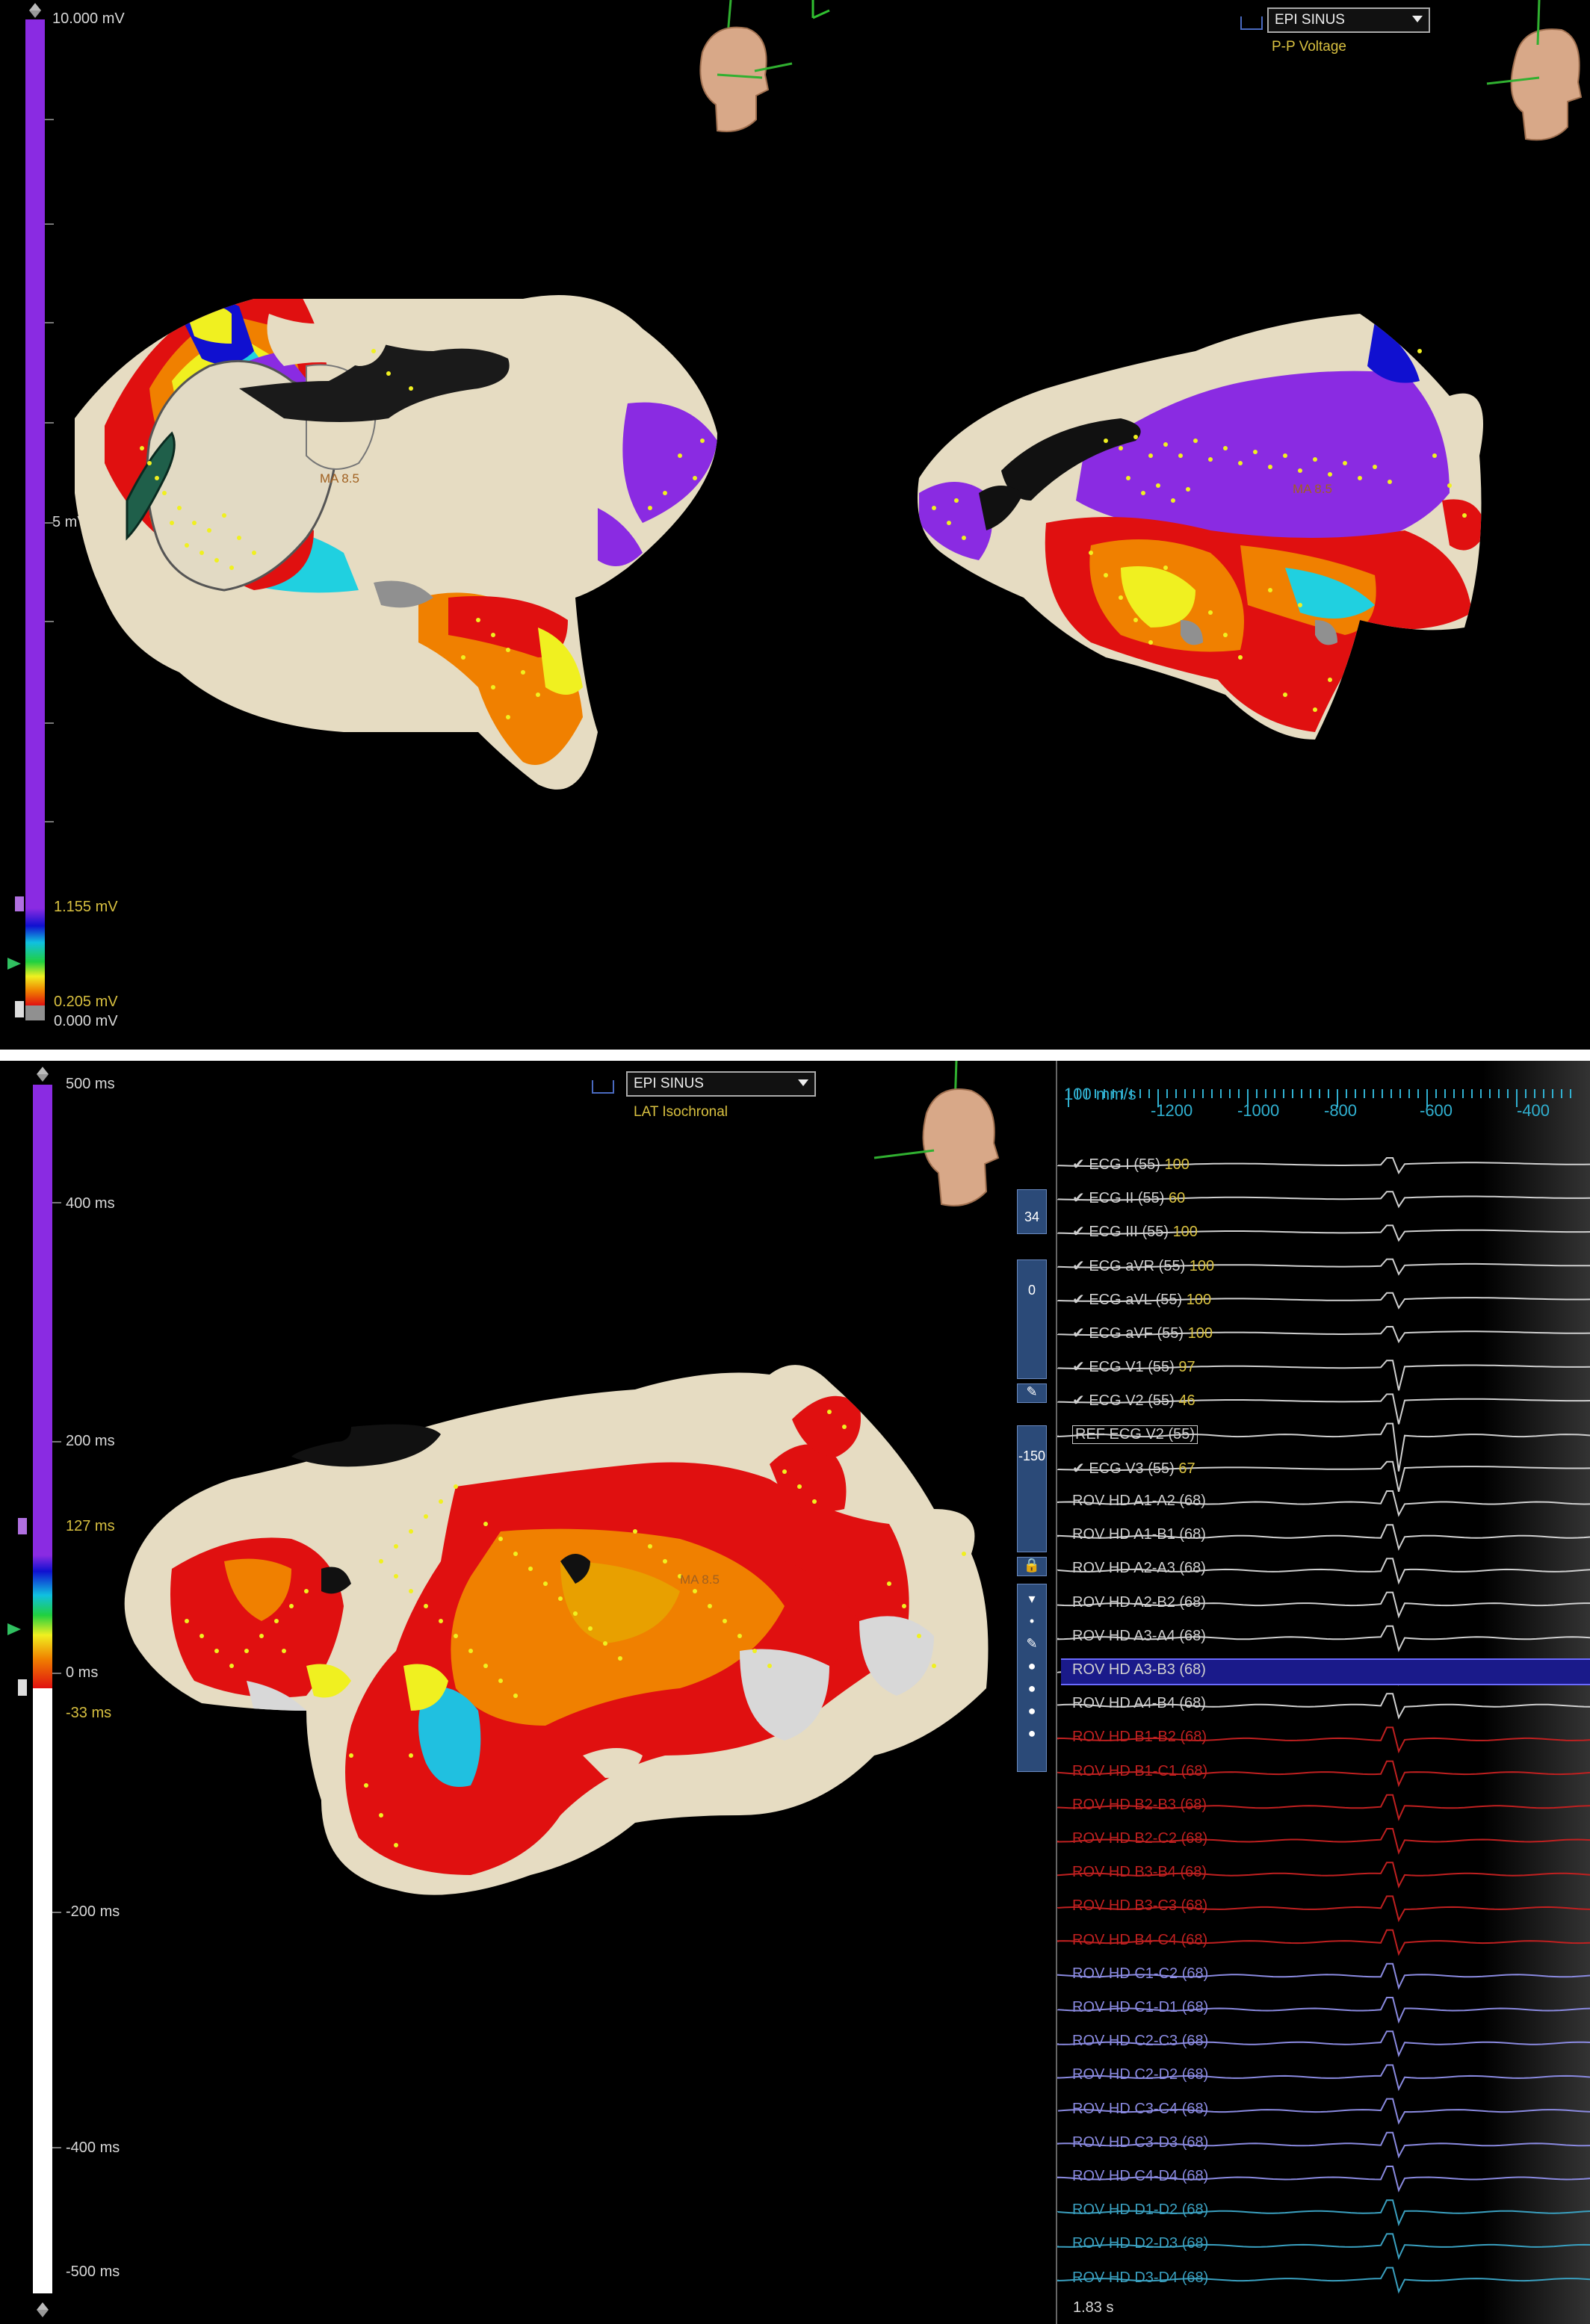 Image resolution: width=1590 pixels, height=2324 pixels. What do you see at coordinates (1140, 2109) in the screenshot?
I see `channel-label: ROV HD C3-C4 (68)` at bounding box center [1140, 2109].